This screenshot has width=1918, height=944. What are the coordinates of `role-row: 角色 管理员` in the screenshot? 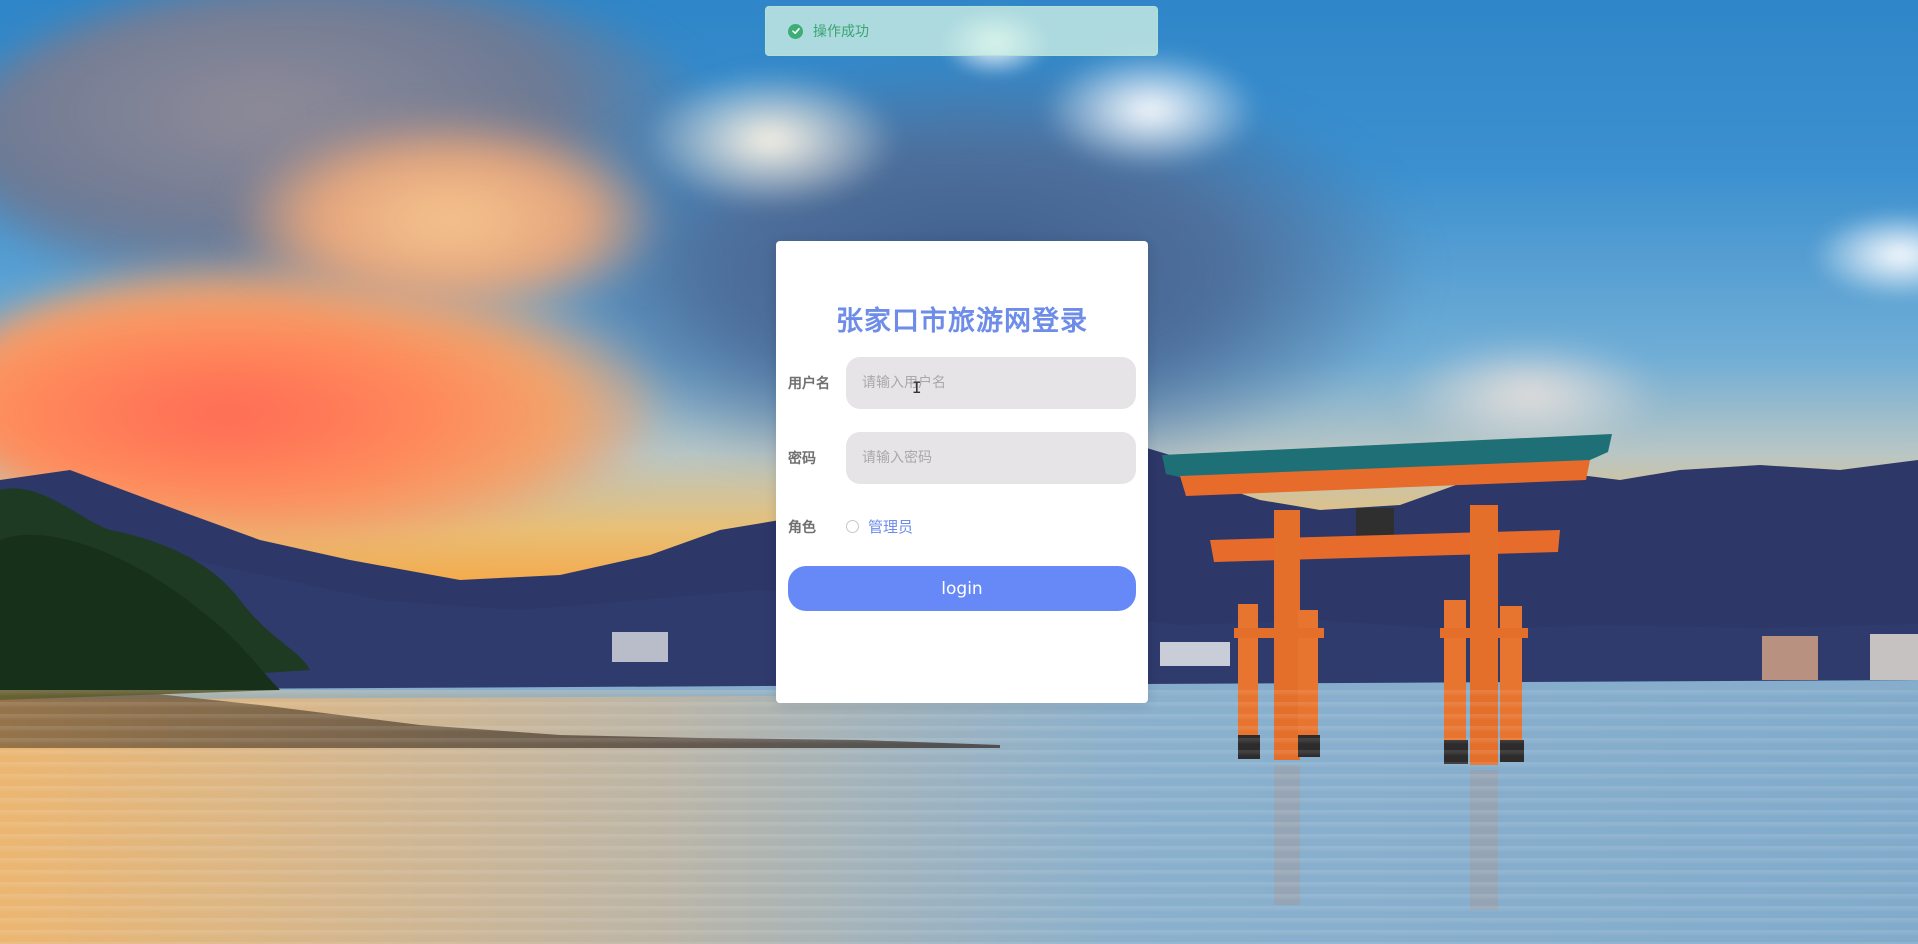 It's located at (962, 526).